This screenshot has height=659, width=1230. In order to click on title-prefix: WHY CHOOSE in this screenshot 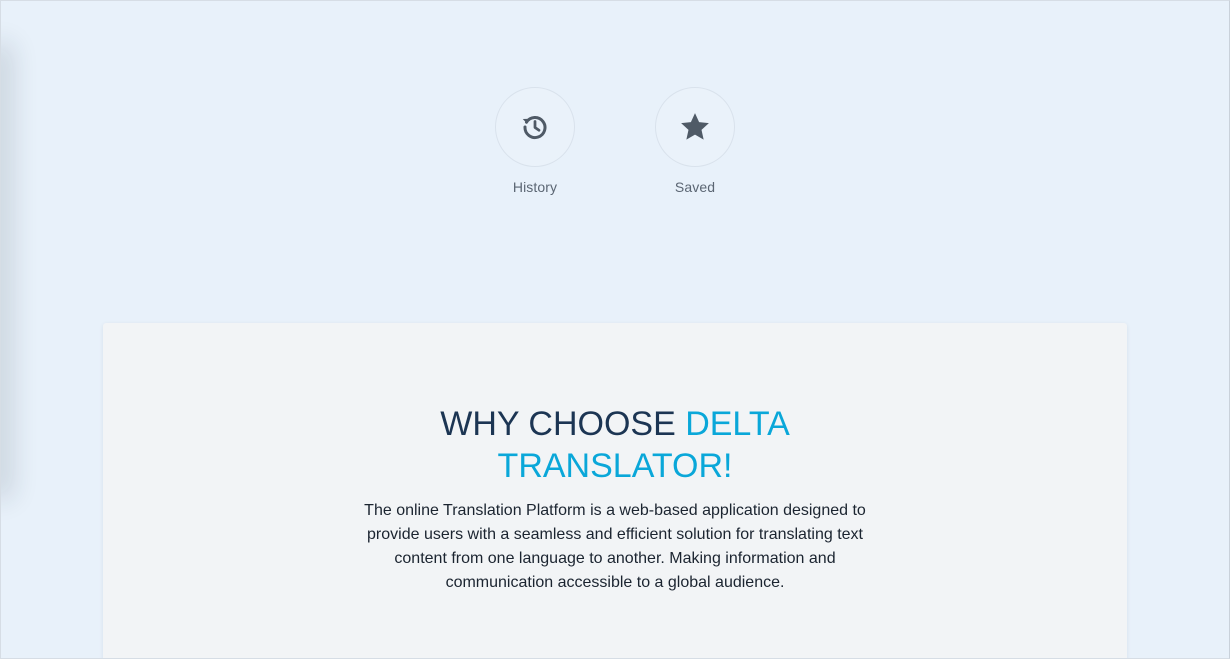, I will do `click(563, 424)`.